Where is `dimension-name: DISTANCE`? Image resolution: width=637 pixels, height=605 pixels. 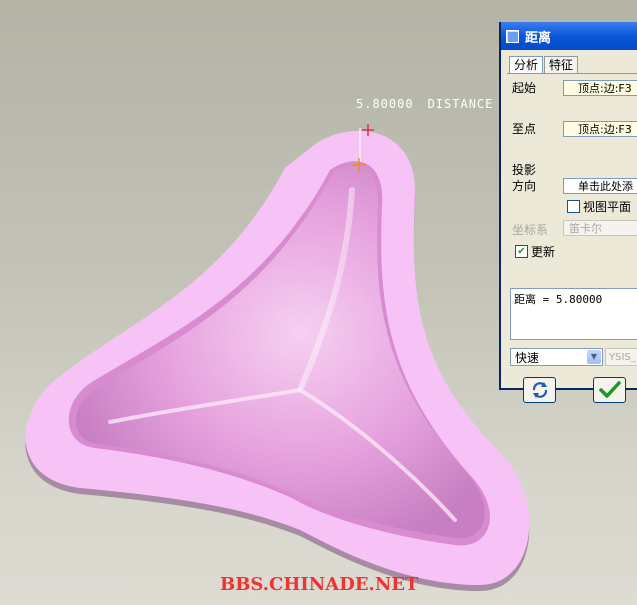 dimension-name: DISTANCE is located at coordinates (460, 104).